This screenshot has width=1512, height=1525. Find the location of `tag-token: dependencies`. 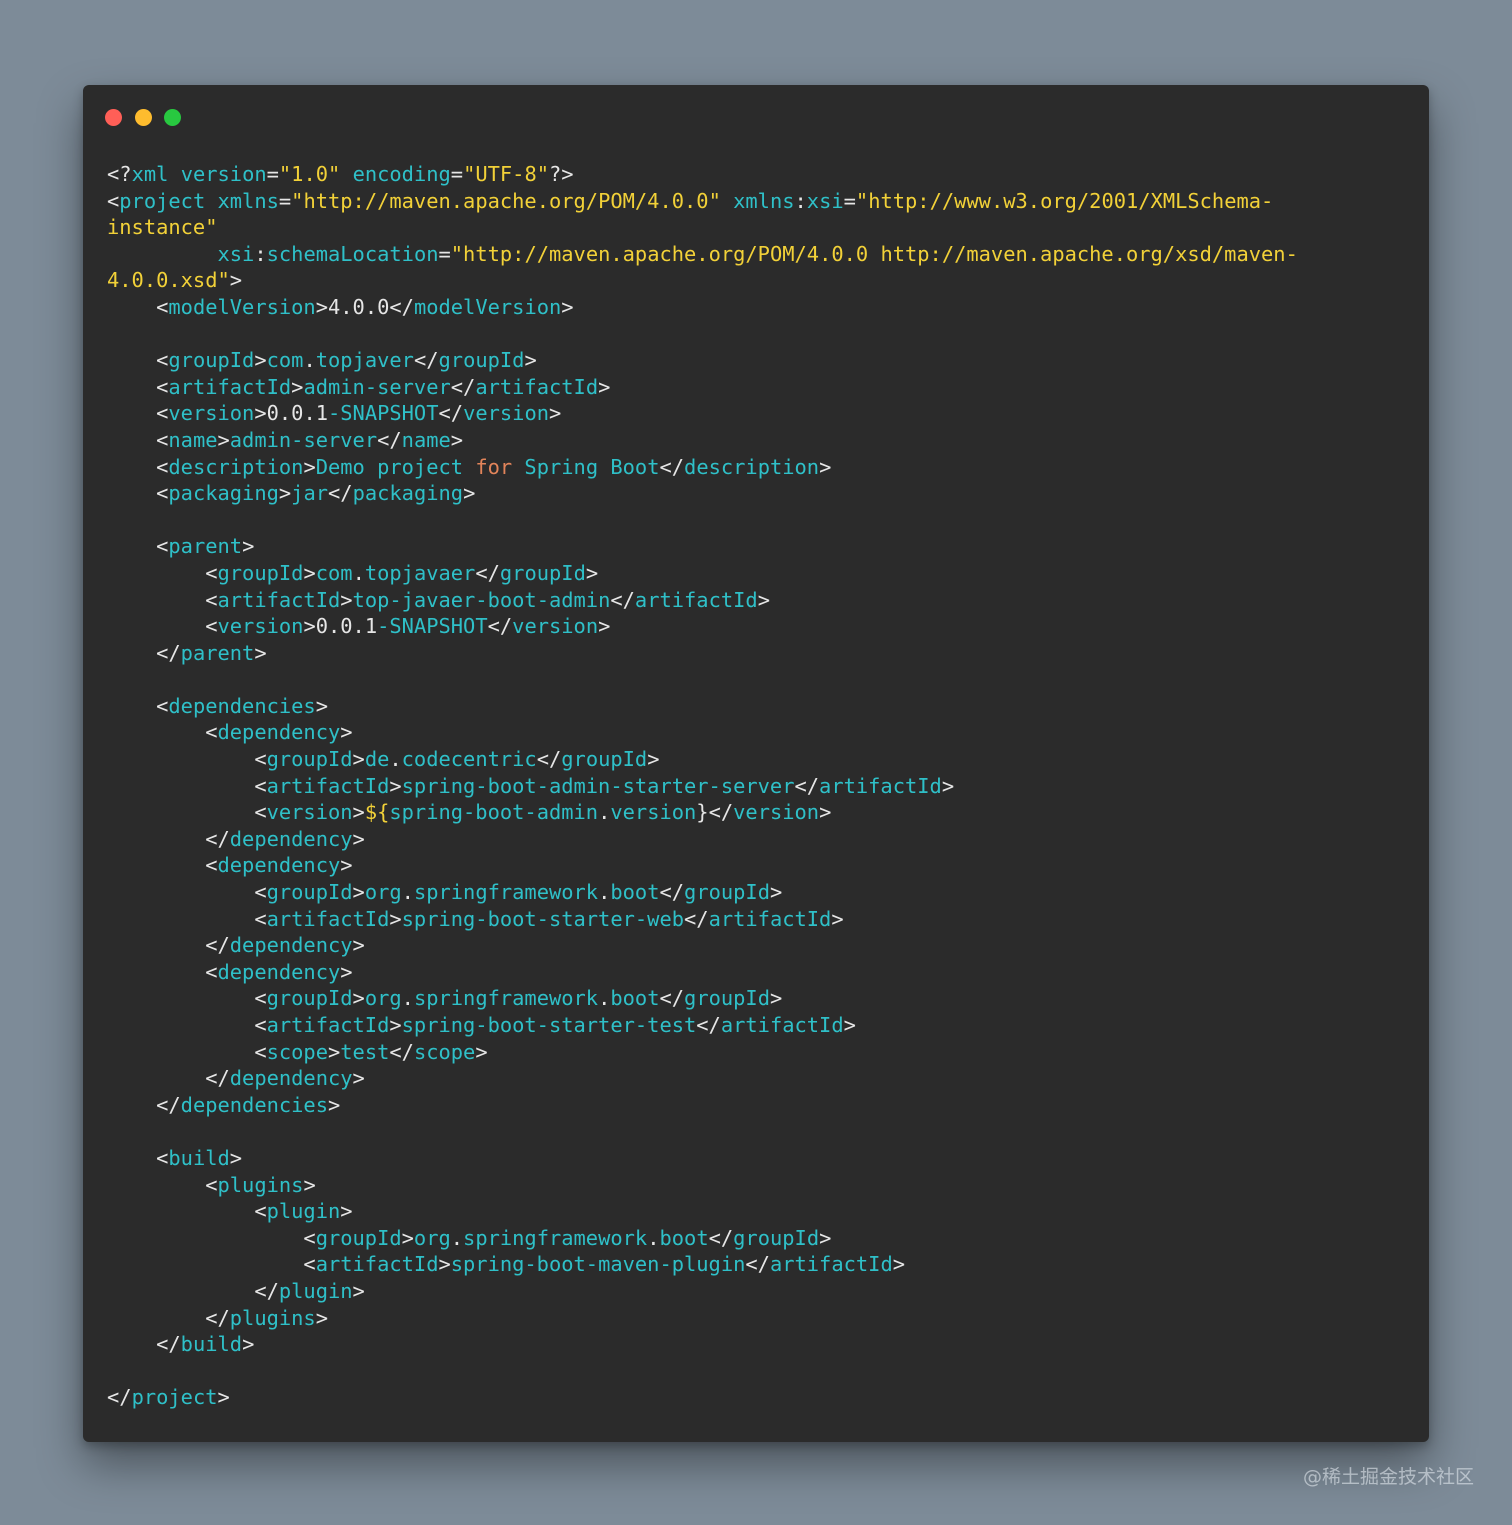

tag-token: dependencies is located at coordinates (242, 705).